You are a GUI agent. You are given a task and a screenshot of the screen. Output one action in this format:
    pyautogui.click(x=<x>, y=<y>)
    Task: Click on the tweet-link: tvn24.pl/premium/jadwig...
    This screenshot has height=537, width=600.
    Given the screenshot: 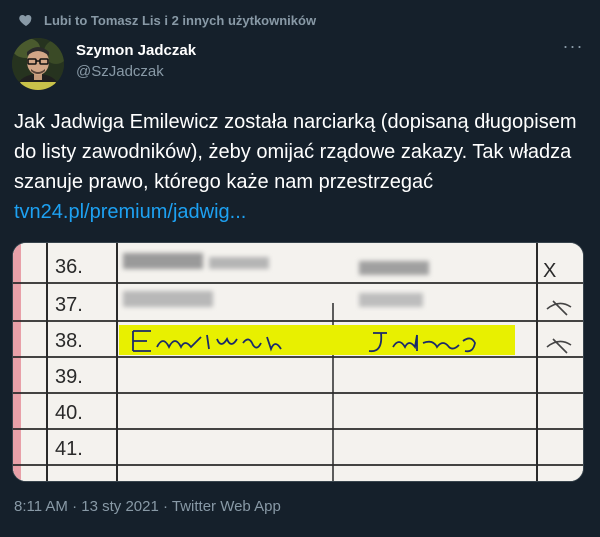 What is the action you would take?
    pyautogui.click(x=130, y=212)
    